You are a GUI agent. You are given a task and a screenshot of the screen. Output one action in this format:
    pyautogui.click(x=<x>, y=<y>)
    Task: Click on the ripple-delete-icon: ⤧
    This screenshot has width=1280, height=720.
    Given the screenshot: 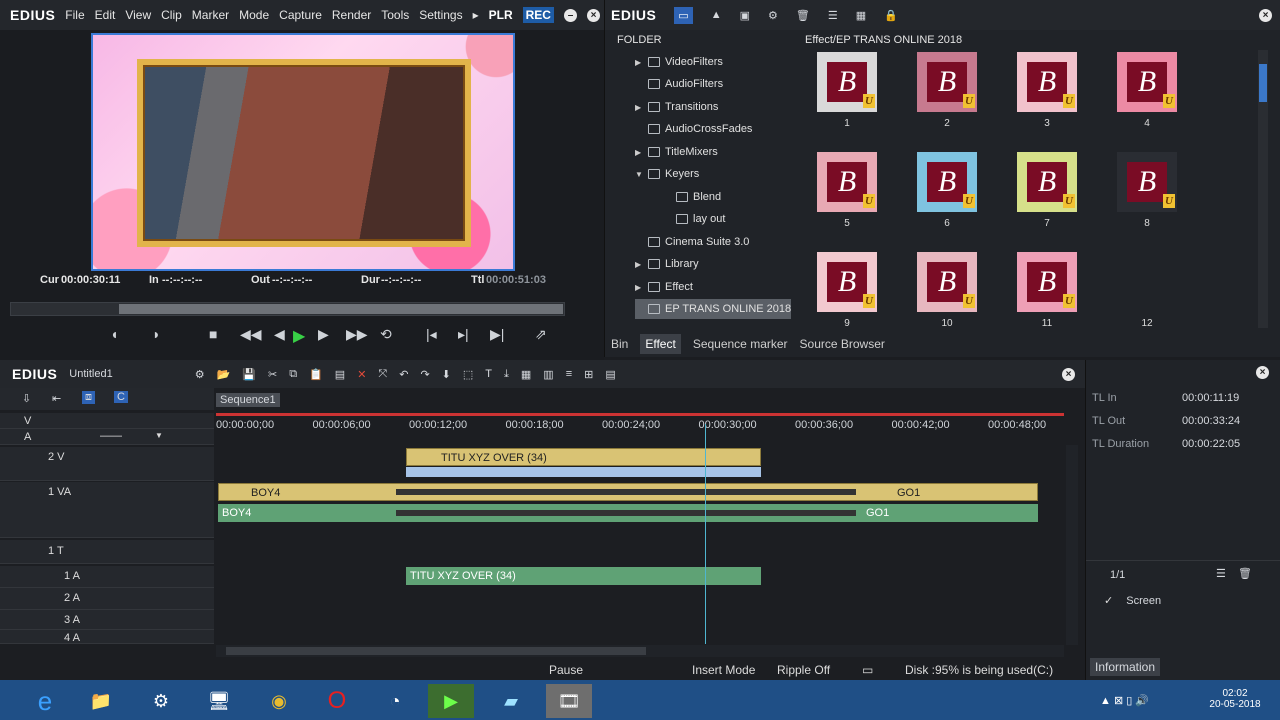 What is the action you would take?
    pyautogui.click(x=382, y=374)
    